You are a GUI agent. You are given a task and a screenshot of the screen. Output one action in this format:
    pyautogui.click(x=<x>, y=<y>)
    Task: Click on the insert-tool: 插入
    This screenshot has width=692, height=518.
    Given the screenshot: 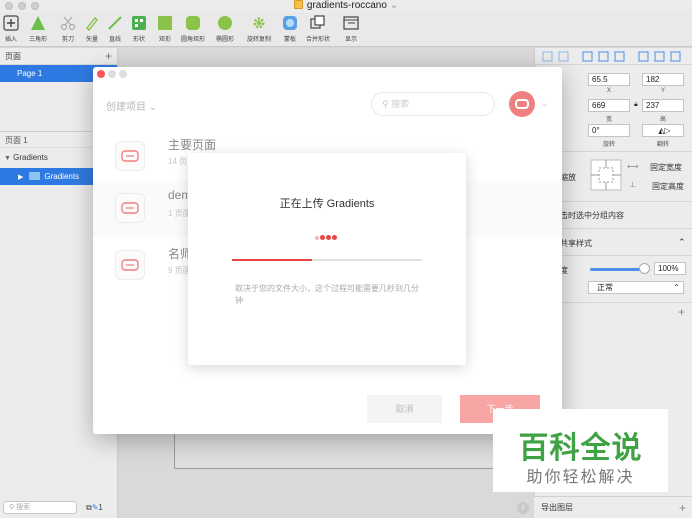 What is the action you would take?
    pyautogui.click(x=11, y=29)
    